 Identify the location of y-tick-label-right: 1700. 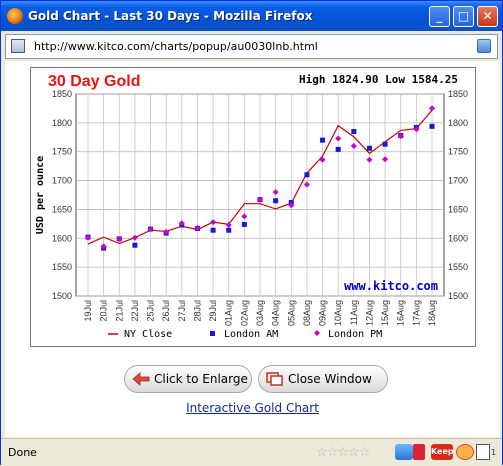
(458, 181).